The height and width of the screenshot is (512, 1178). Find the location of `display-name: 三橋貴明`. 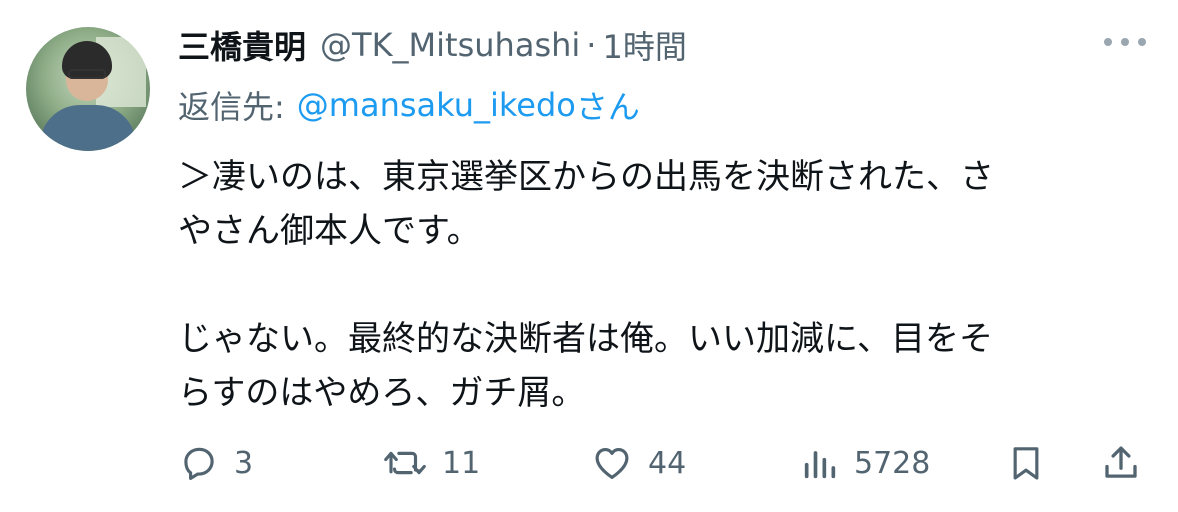

display-name: 三橋貴明 is located at coordinates (242, 45).